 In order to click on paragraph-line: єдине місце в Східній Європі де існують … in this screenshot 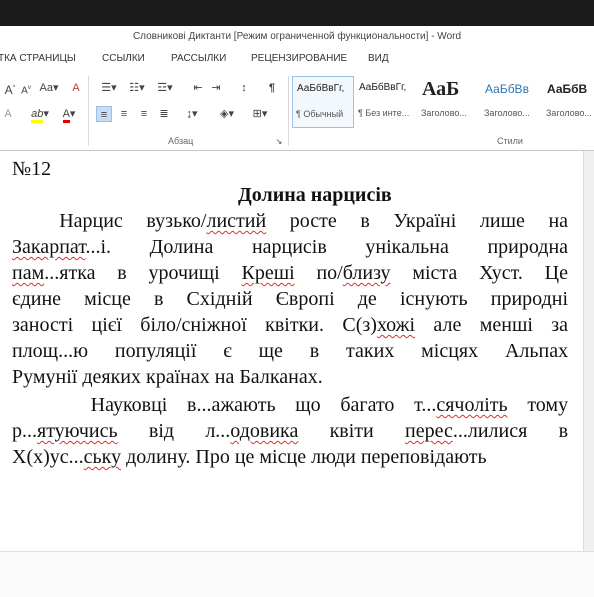, I will do `click(290, 299)`.